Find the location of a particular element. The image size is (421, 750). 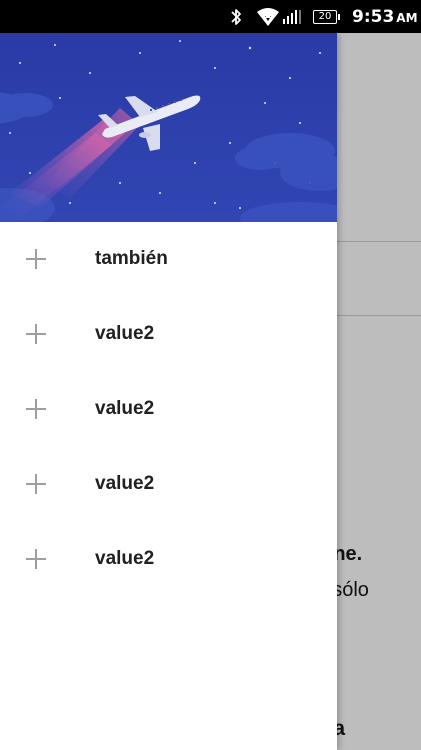

battery-level: 20 is located at coordinates (326, 16).